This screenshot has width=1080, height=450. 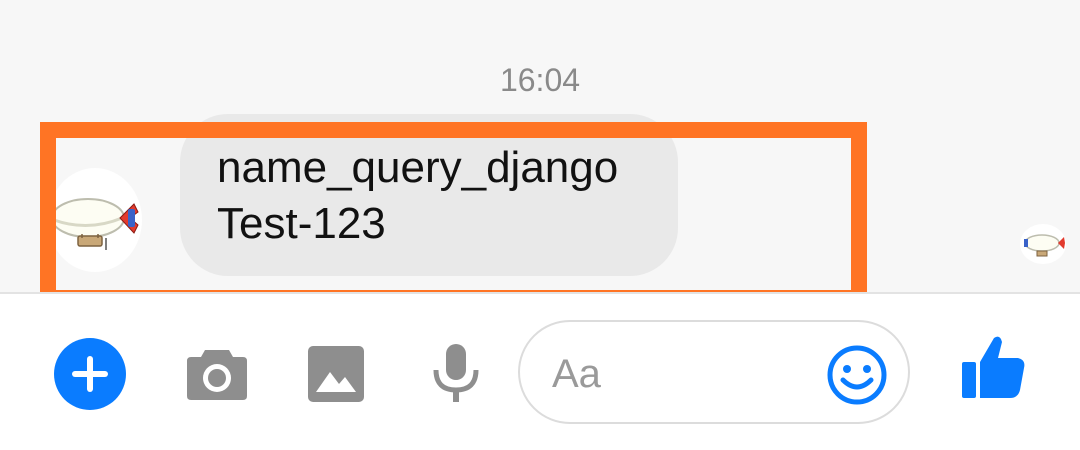 I want to click on microphone-icon, so click(x=456, y=373).